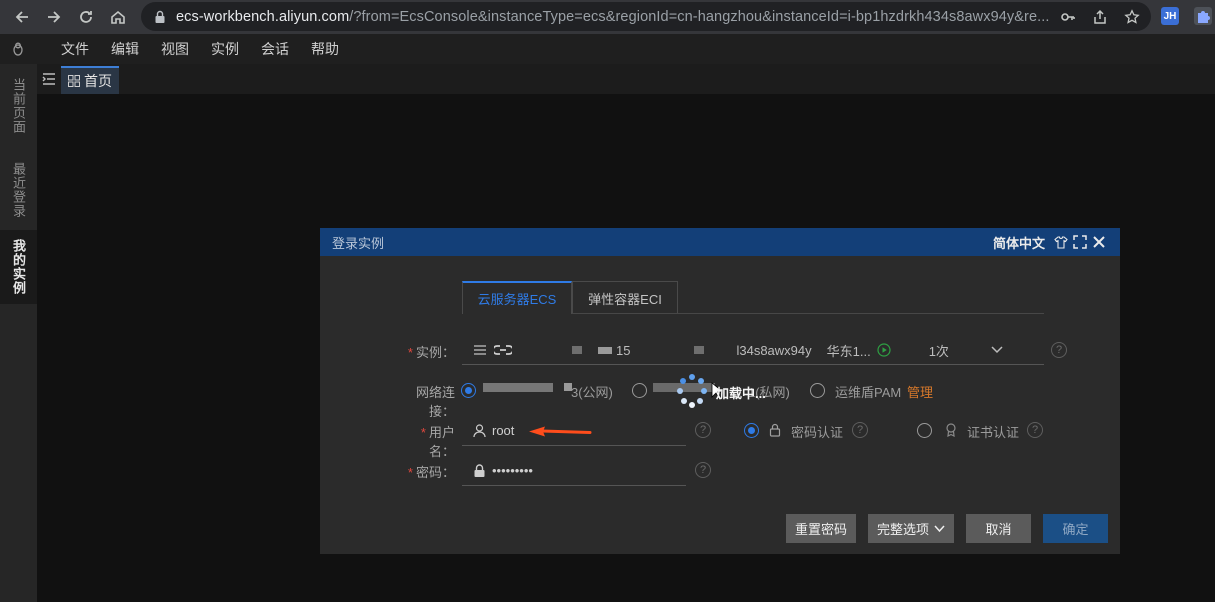 Image resolution: width=1215 pixels, height=602 pixels. What do you see at coordinates (560, 431) in the screenshot?
I see `annotation-arrow-icon` at bounding box center [560, 431].